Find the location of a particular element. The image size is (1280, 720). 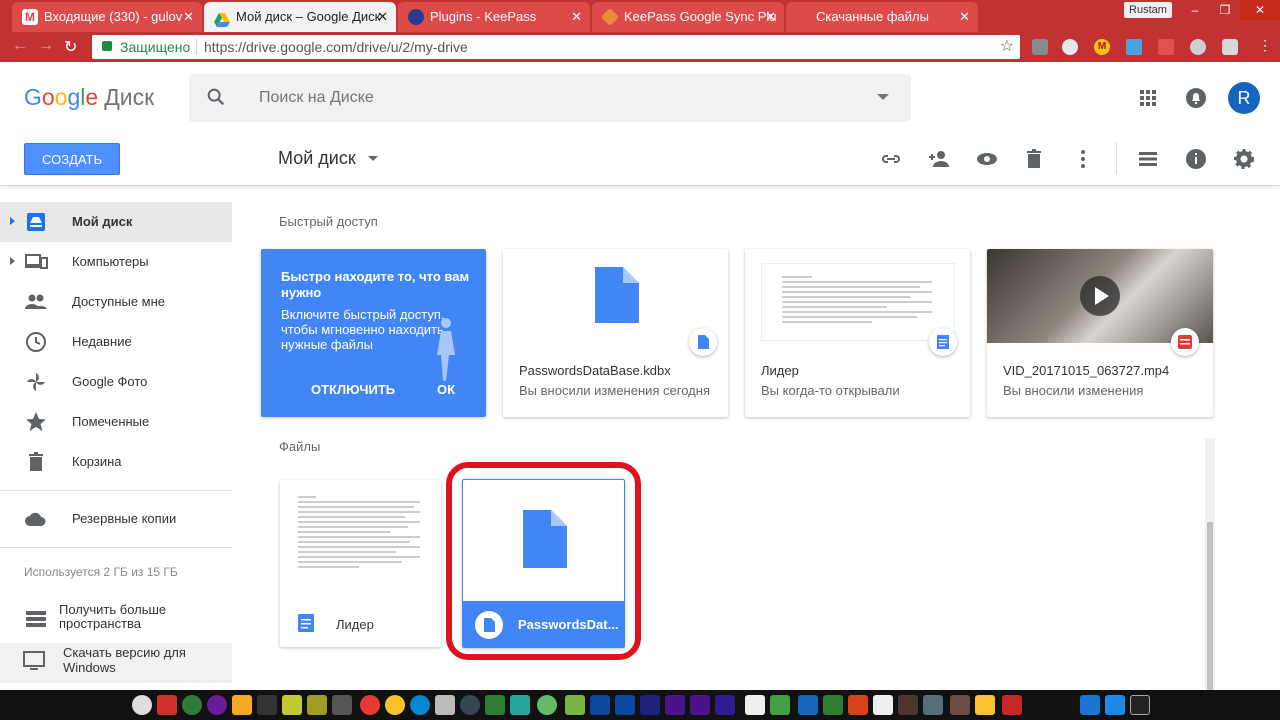

play-icon is located at coordinates (1100, 296).